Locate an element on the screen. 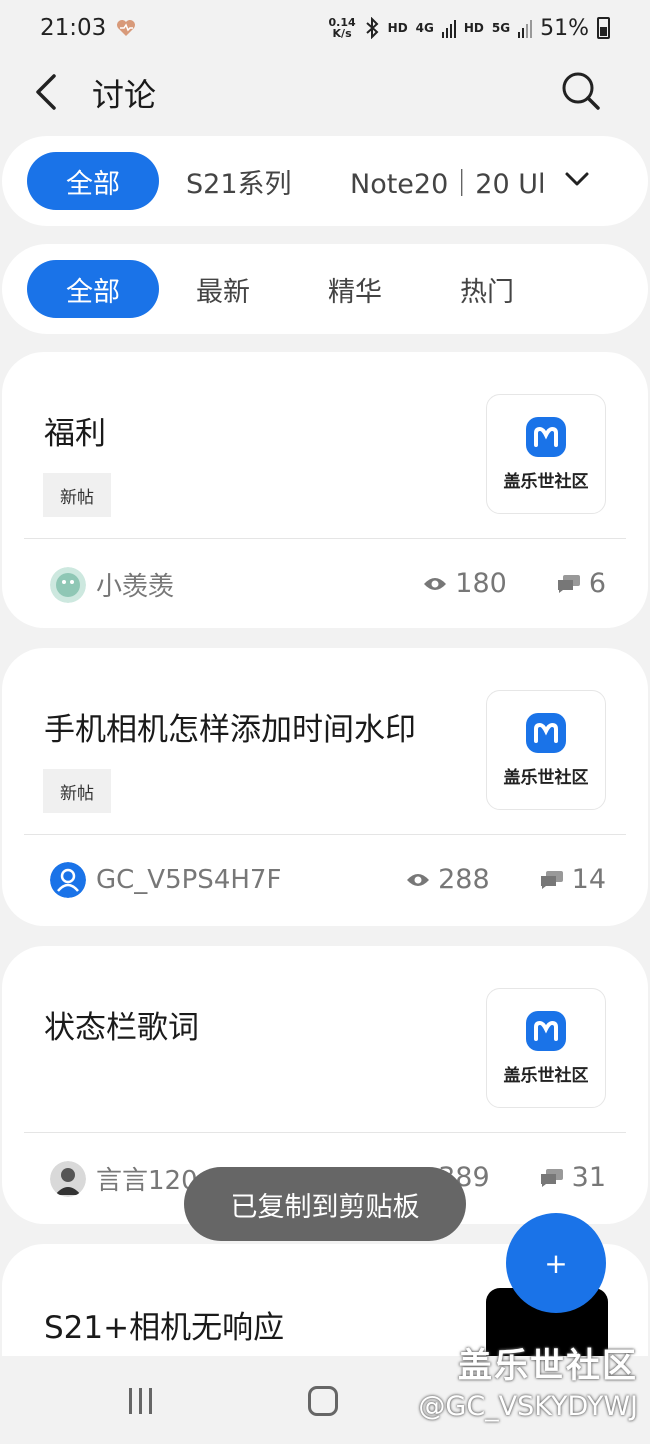 The height and width of the screenshot is (1444, 650). comment-count: 31 is located at coordinates (588, 1177).